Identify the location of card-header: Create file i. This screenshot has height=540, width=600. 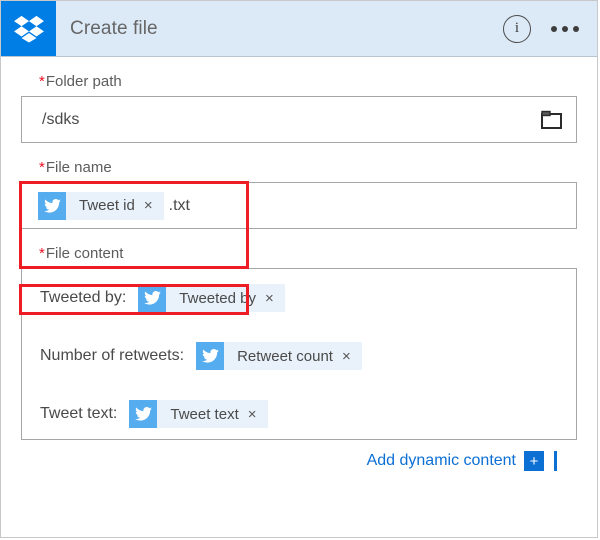
(299, 29).